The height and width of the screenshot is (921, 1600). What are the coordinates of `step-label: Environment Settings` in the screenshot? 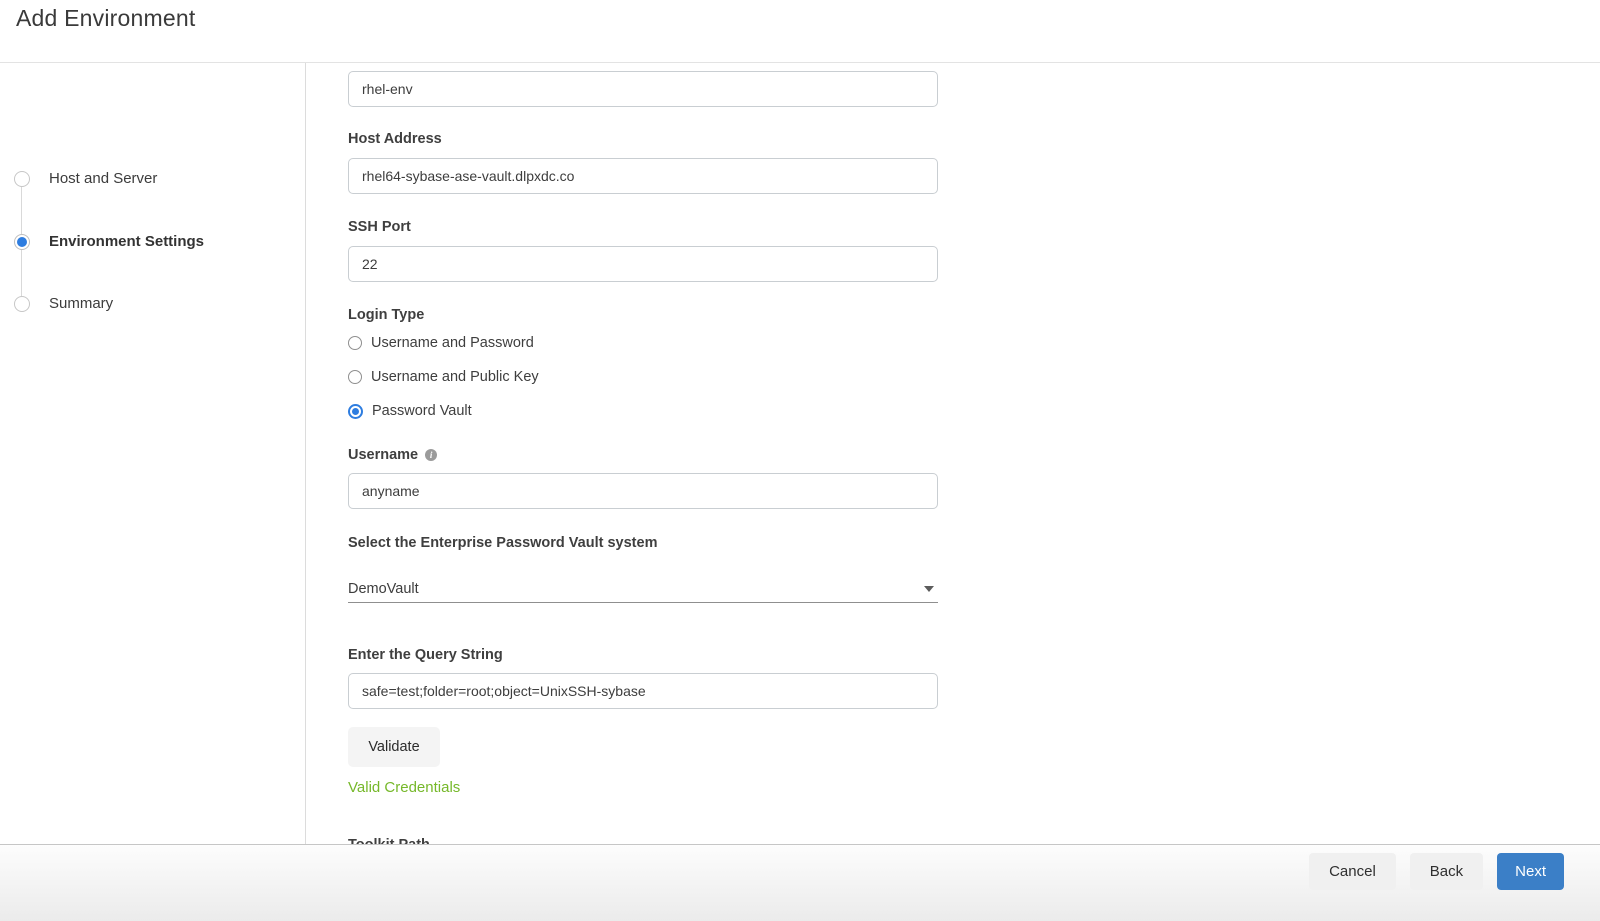 It's located at (127, 241).